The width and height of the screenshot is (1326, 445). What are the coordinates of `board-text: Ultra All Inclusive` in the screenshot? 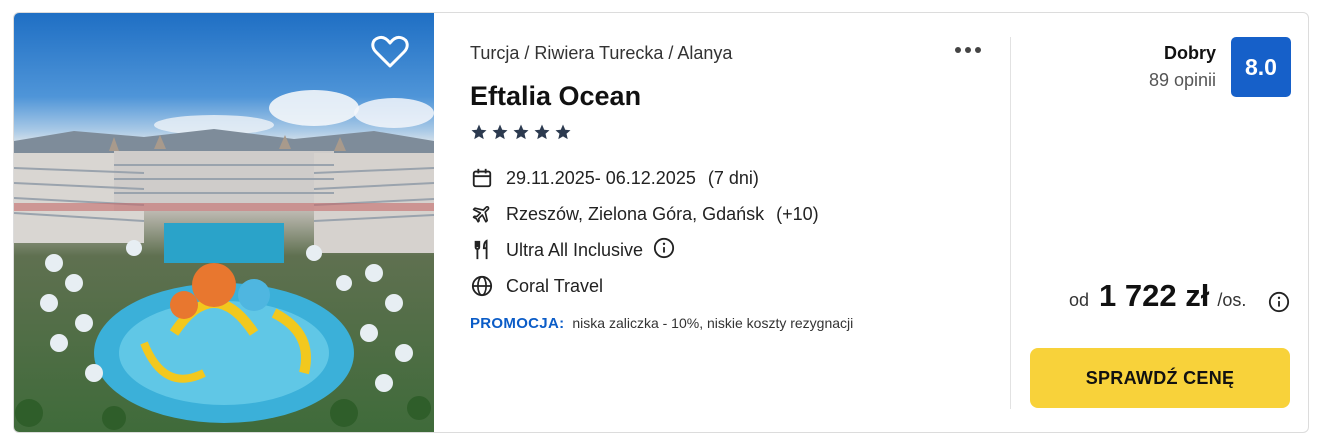 It's located at (575, 249).